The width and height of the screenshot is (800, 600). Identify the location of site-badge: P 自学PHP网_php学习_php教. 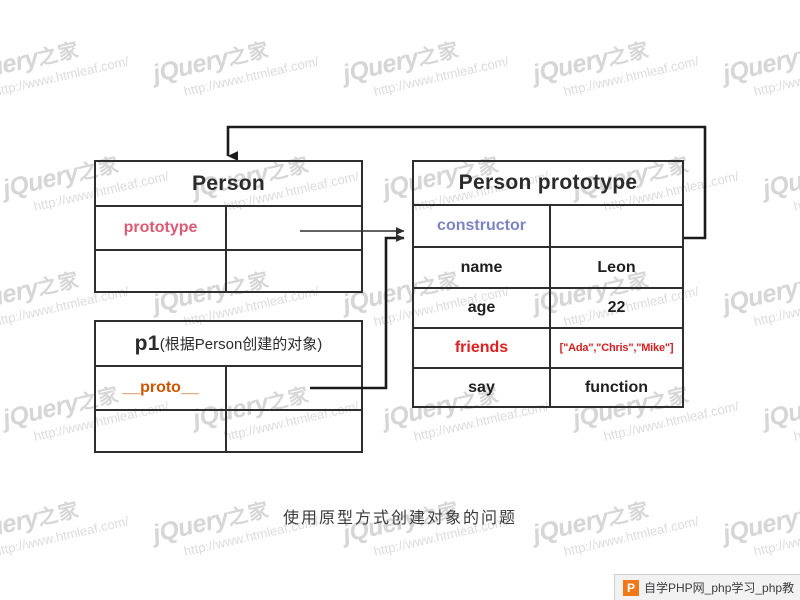
(707, 587).